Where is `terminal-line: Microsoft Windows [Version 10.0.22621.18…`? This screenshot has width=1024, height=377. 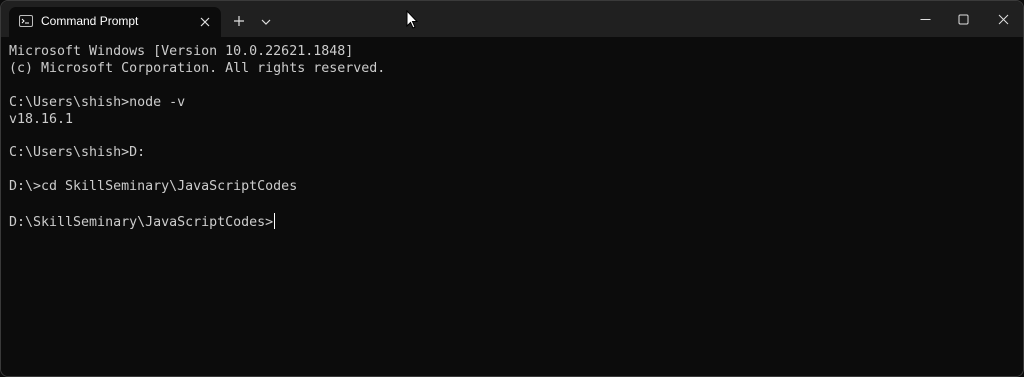 terminal-line: Microsoft Windows [Version 10.0.22621.18… is located at coordinates (181, 51).